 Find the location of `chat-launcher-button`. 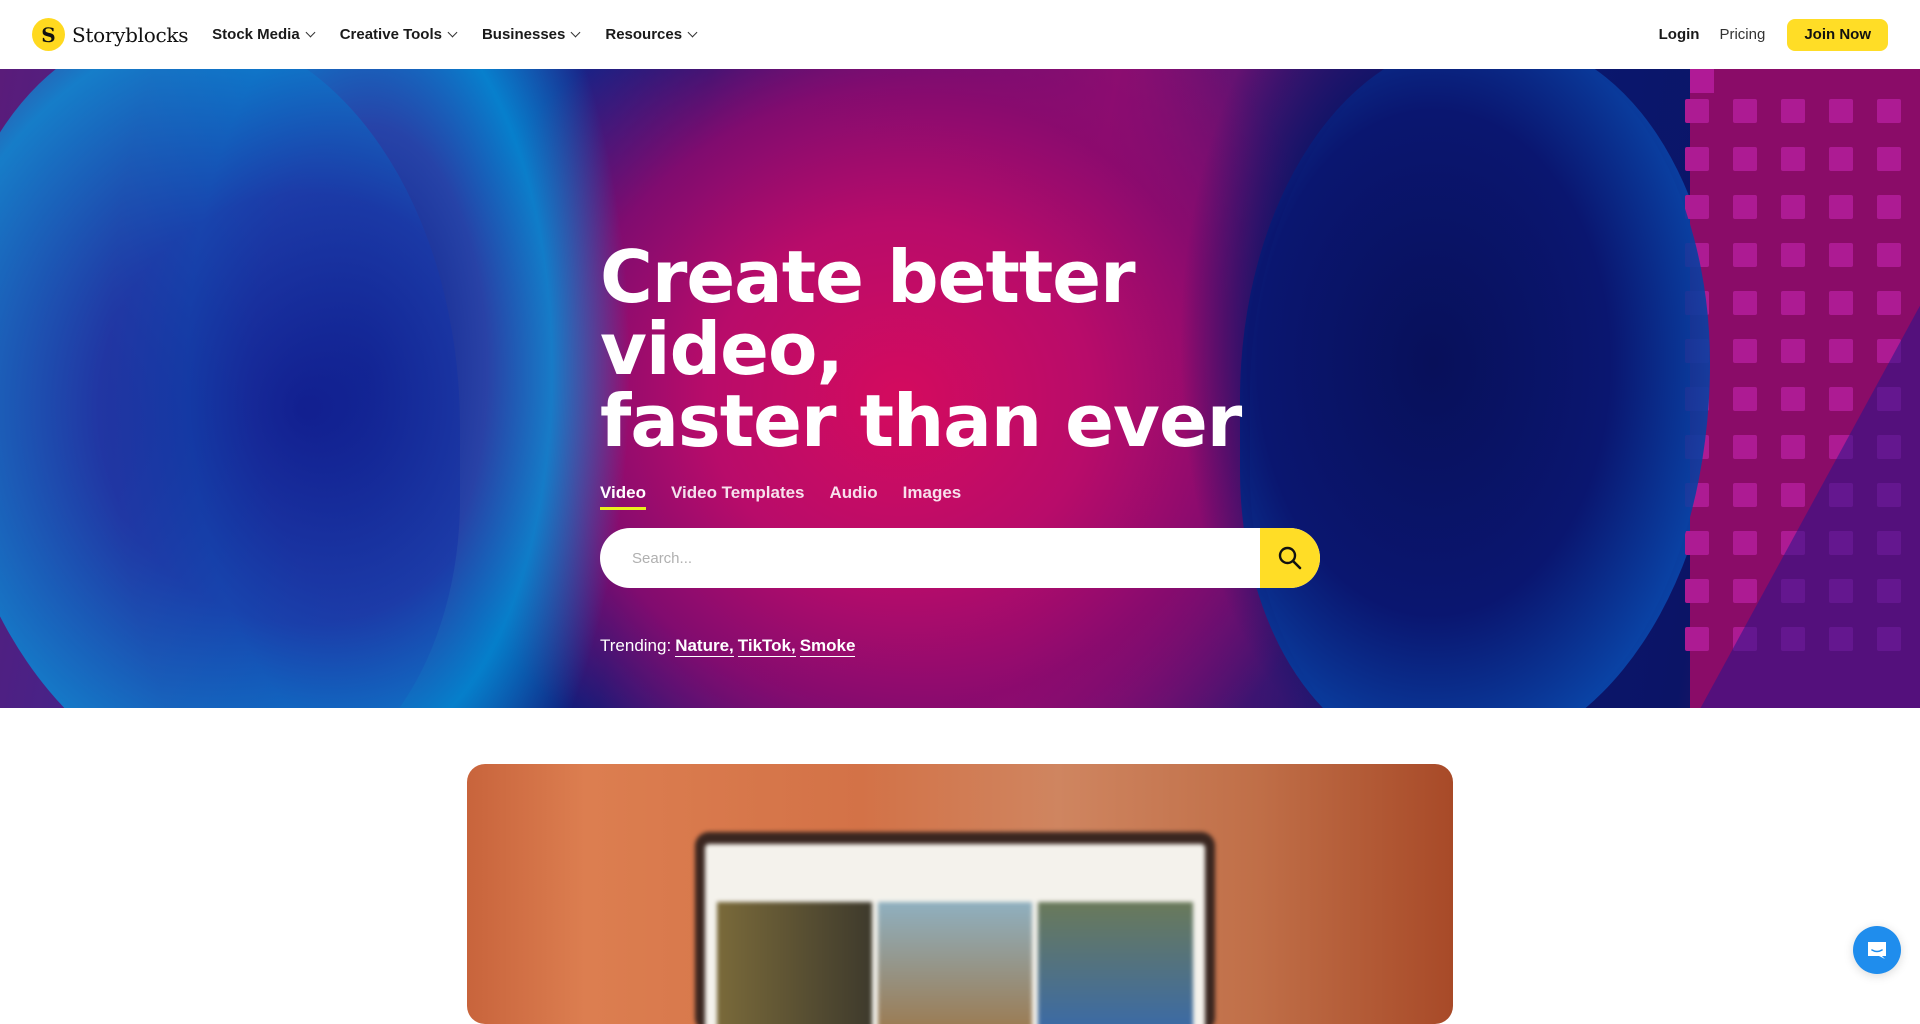

chat-launcher-button is located at coordinates (1877, 950).